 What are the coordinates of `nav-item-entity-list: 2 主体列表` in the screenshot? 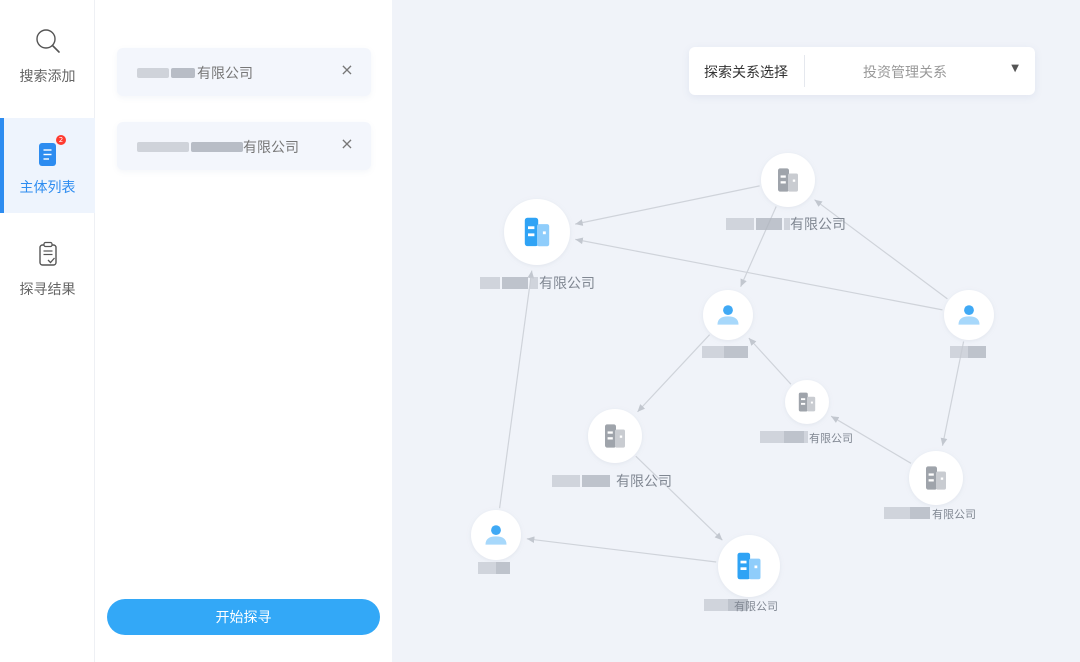 It's located at (47, 165).